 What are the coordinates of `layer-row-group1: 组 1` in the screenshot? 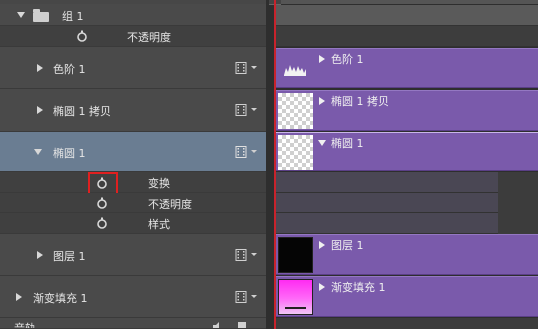 It's located at (133, 15).